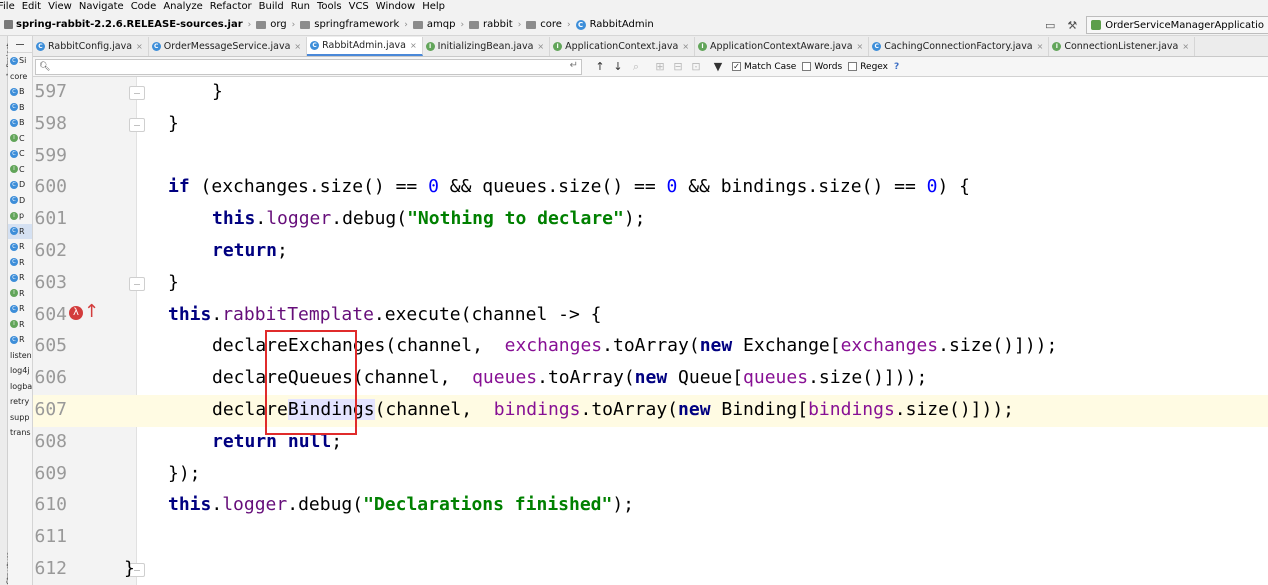 The image size is (1268, 585). Describe the element at coordinates (231, 7) in the screenshot. I see `menu-refactor: Refactor` at that location.